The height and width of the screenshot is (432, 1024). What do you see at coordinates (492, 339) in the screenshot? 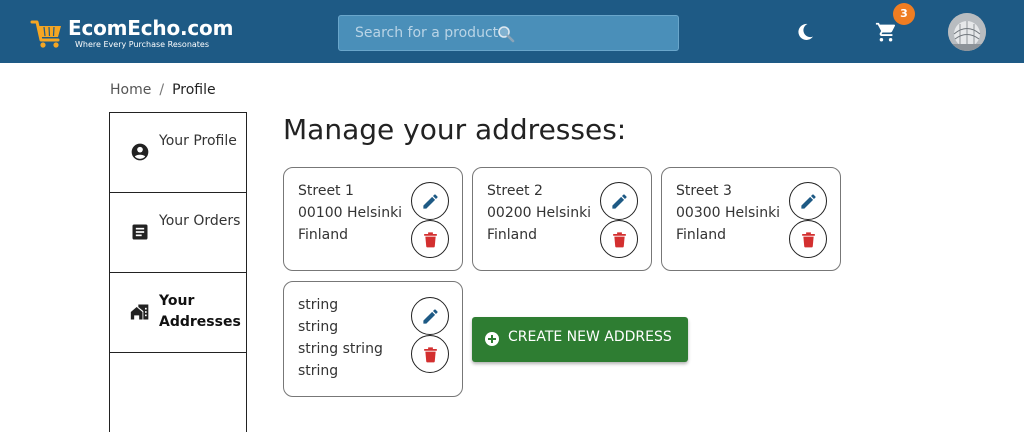
I see `add-circle-icon` at bounding box center [492, 339].